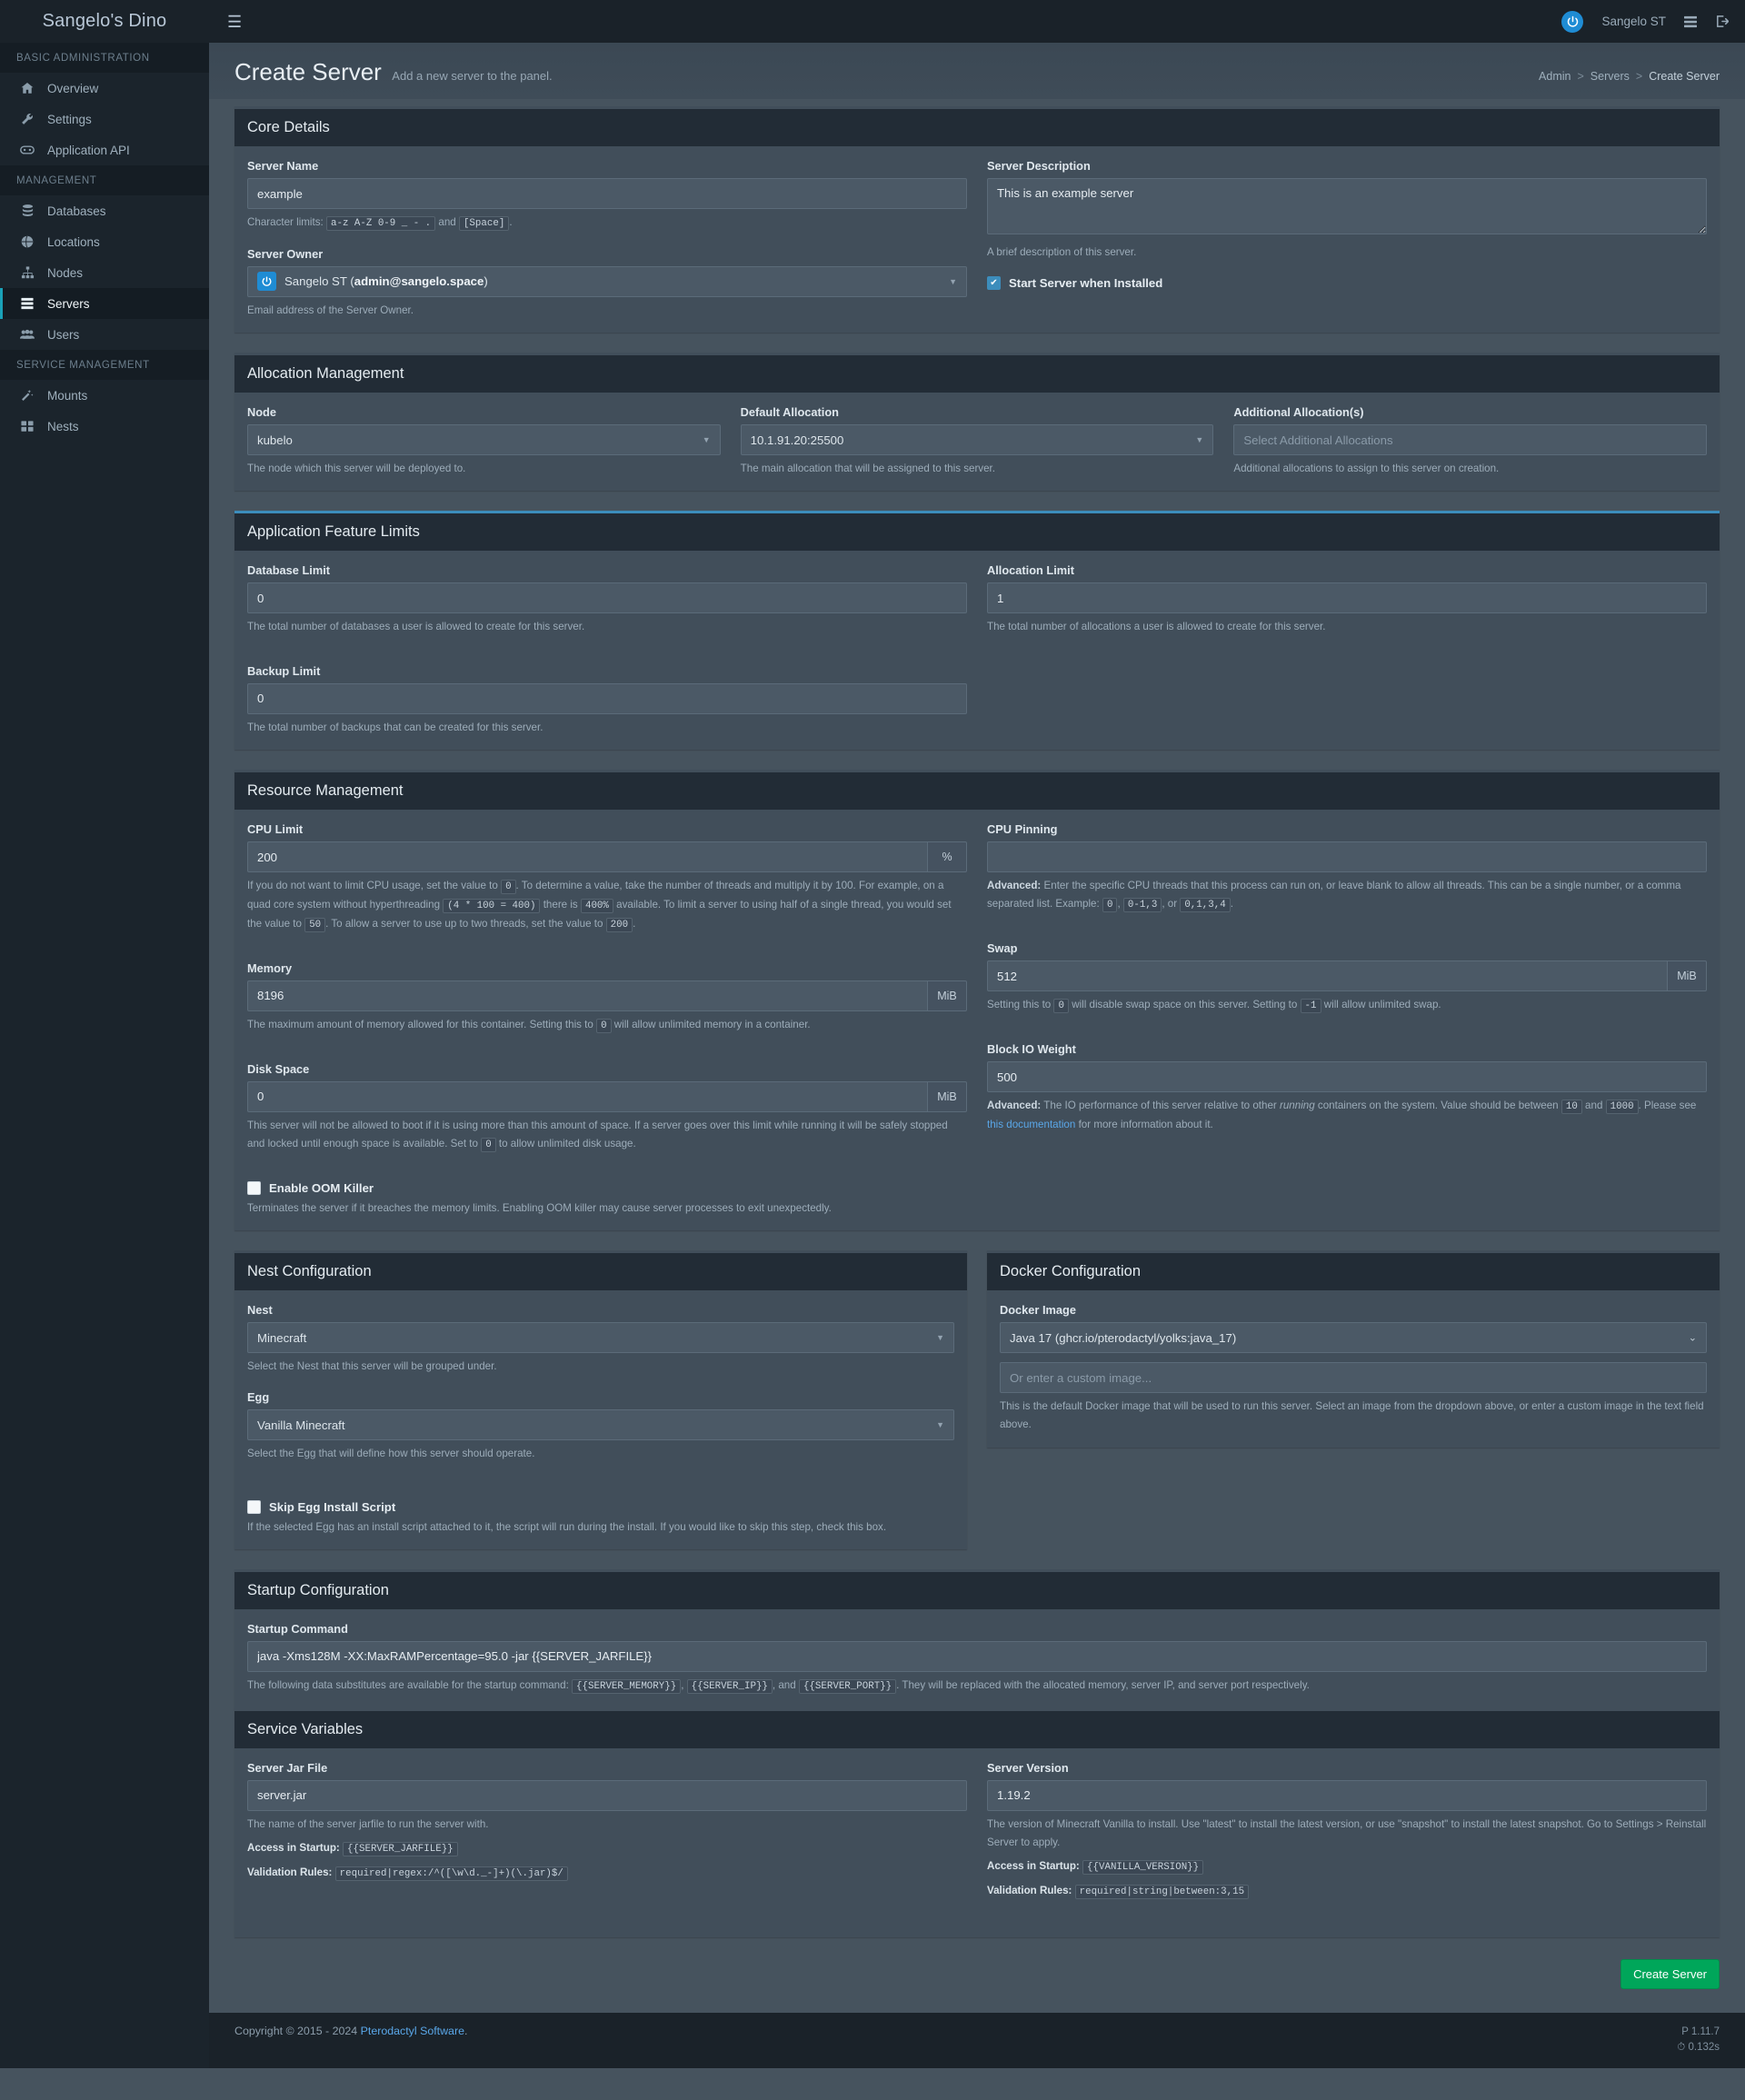 Image resolution: width=1745 pixels, height=2100 pixels. I want to click on logout-icon, so click(1722, 21).